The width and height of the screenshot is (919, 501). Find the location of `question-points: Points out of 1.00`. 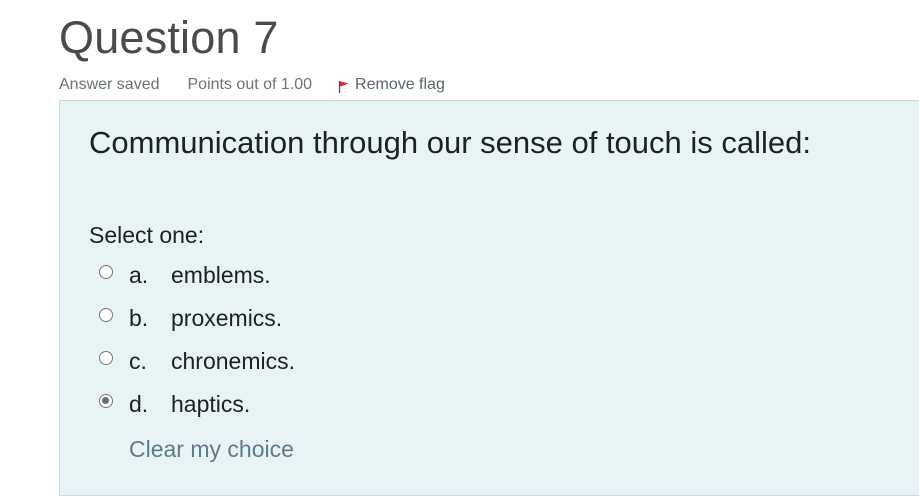

question-points: Points out of 1.00 is located at coordinates (250, 84).